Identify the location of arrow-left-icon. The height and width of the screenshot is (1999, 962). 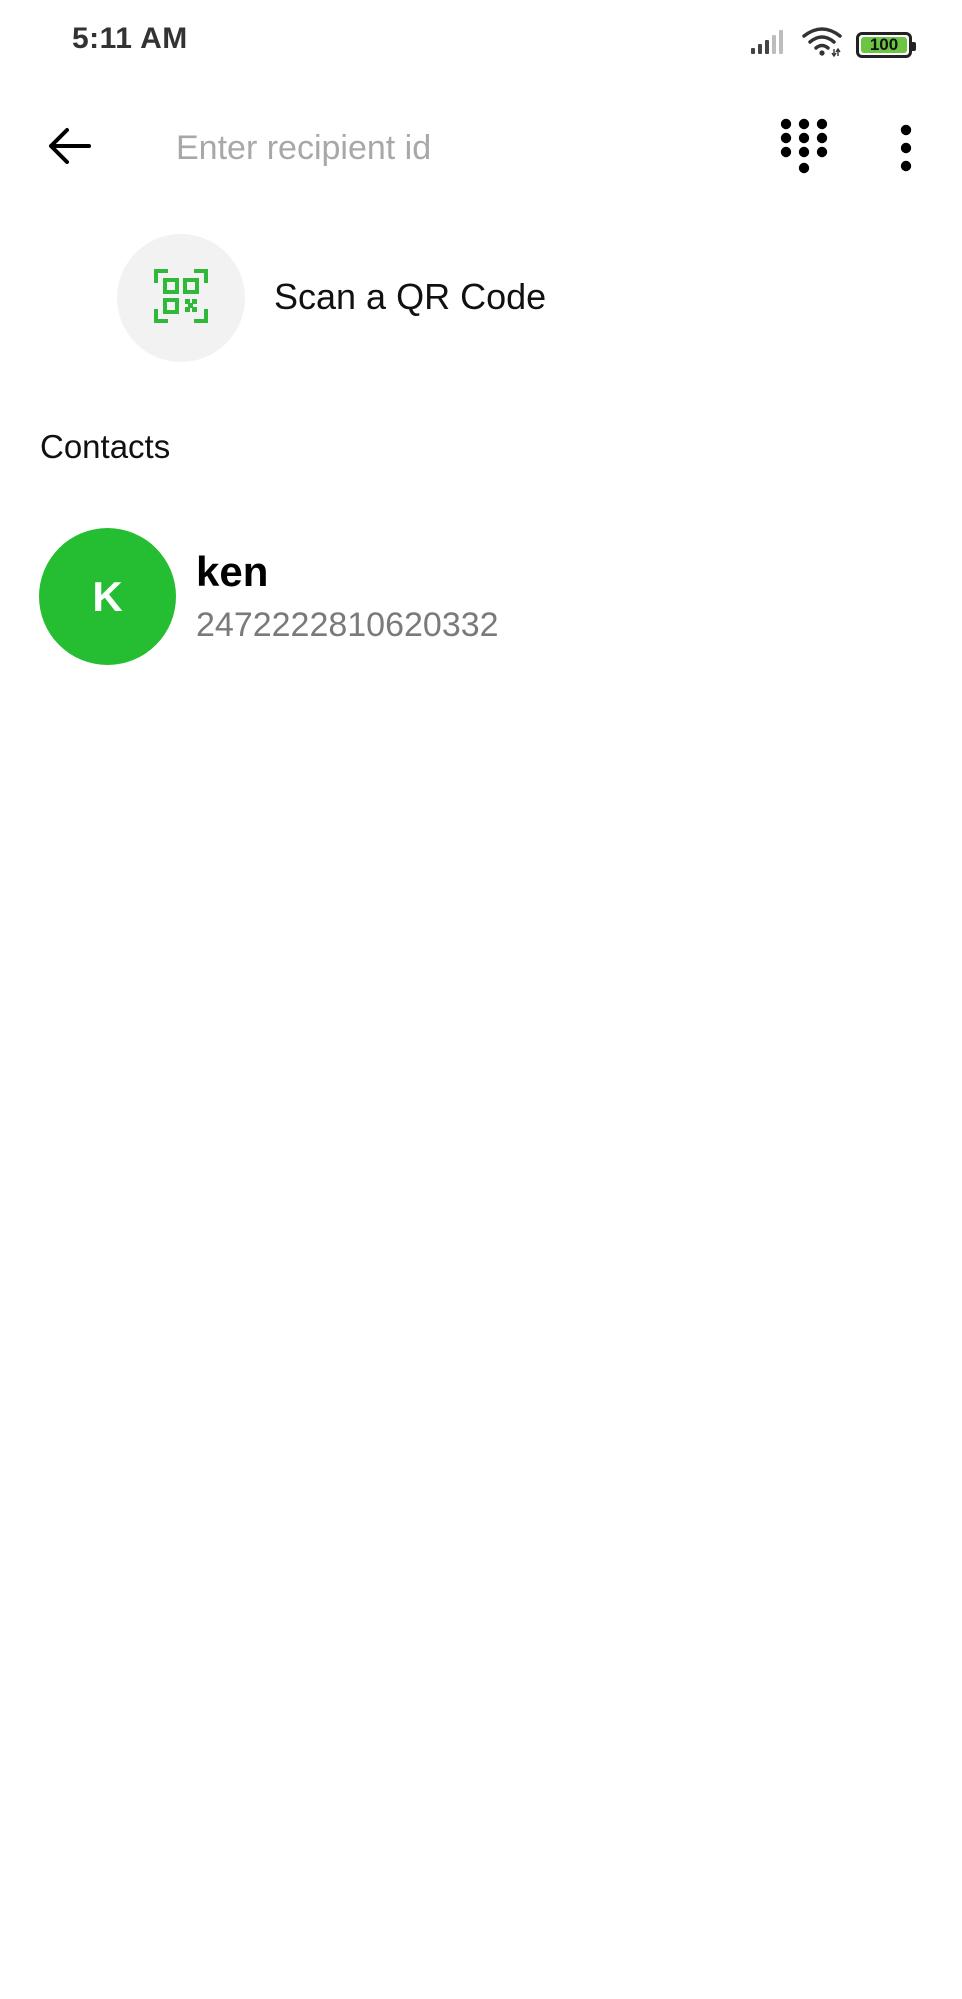
(69, 148).